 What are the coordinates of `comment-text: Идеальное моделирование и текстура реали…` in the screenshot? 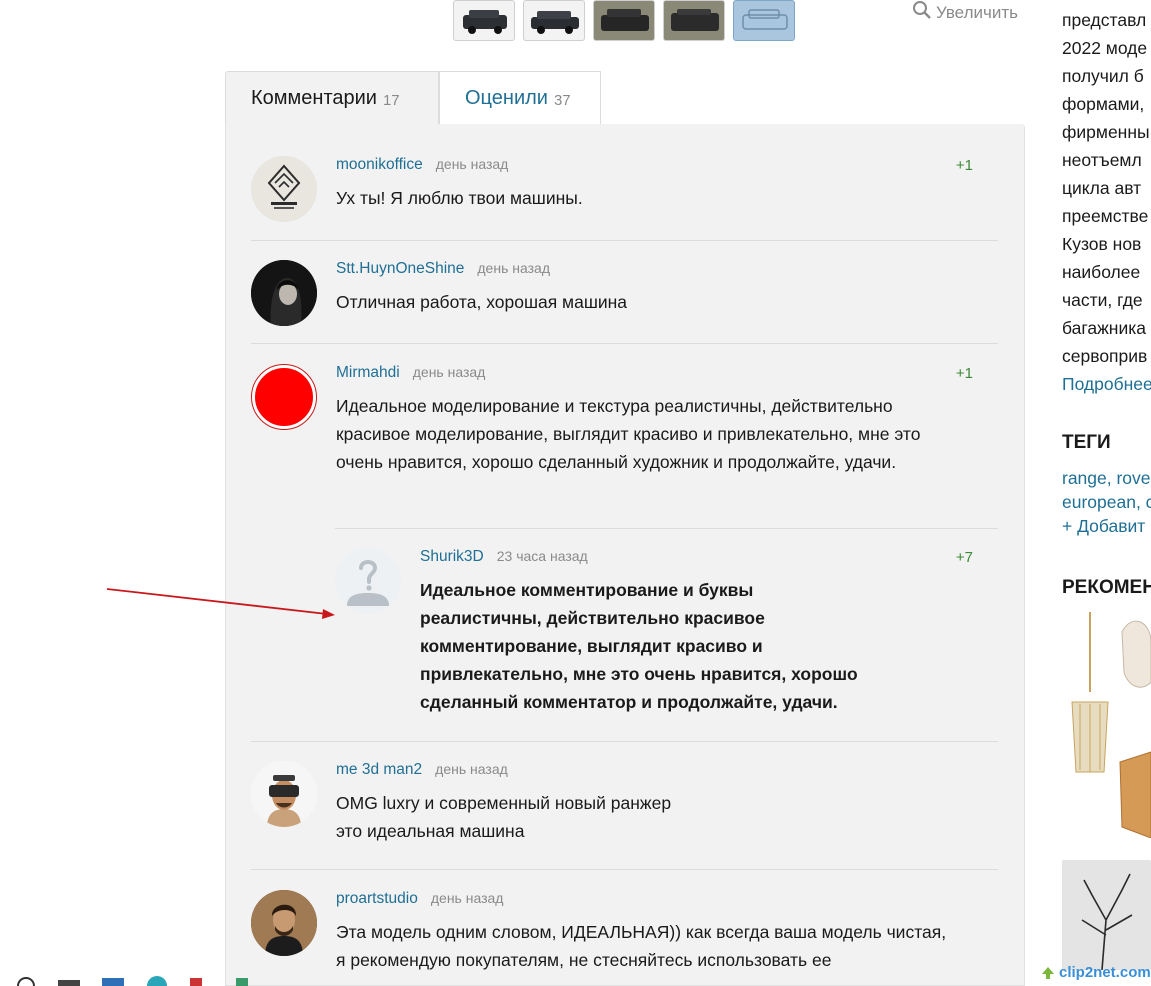 It's located at (628, 434).